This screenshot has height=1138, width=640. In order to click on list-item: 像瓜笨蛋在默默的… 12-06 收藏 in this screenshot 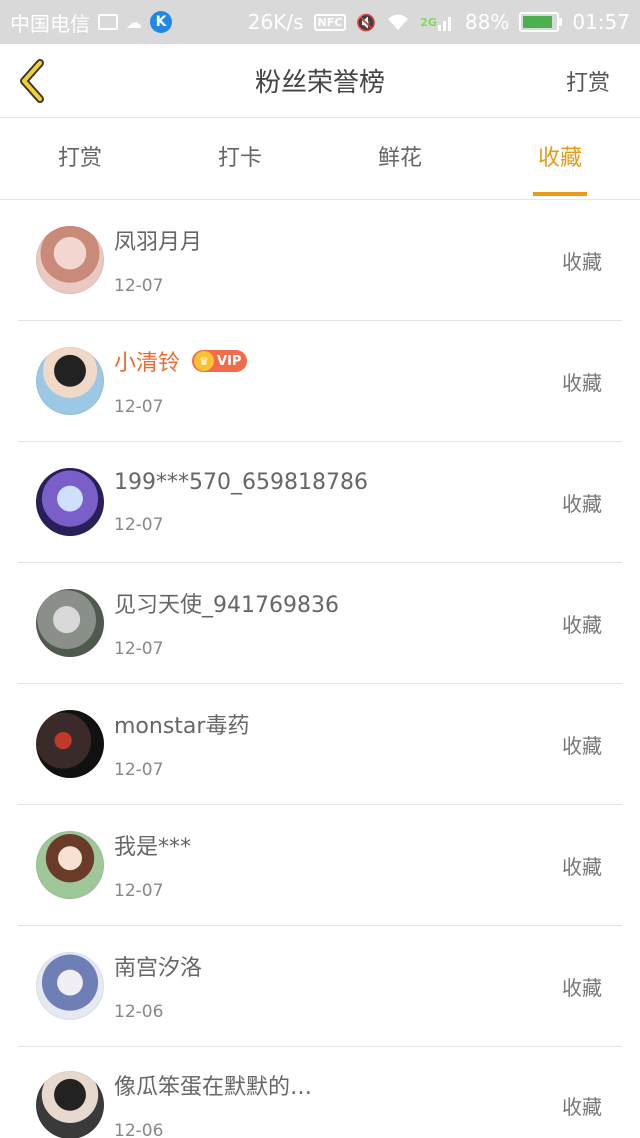, I will do `click(320, 1092)`.